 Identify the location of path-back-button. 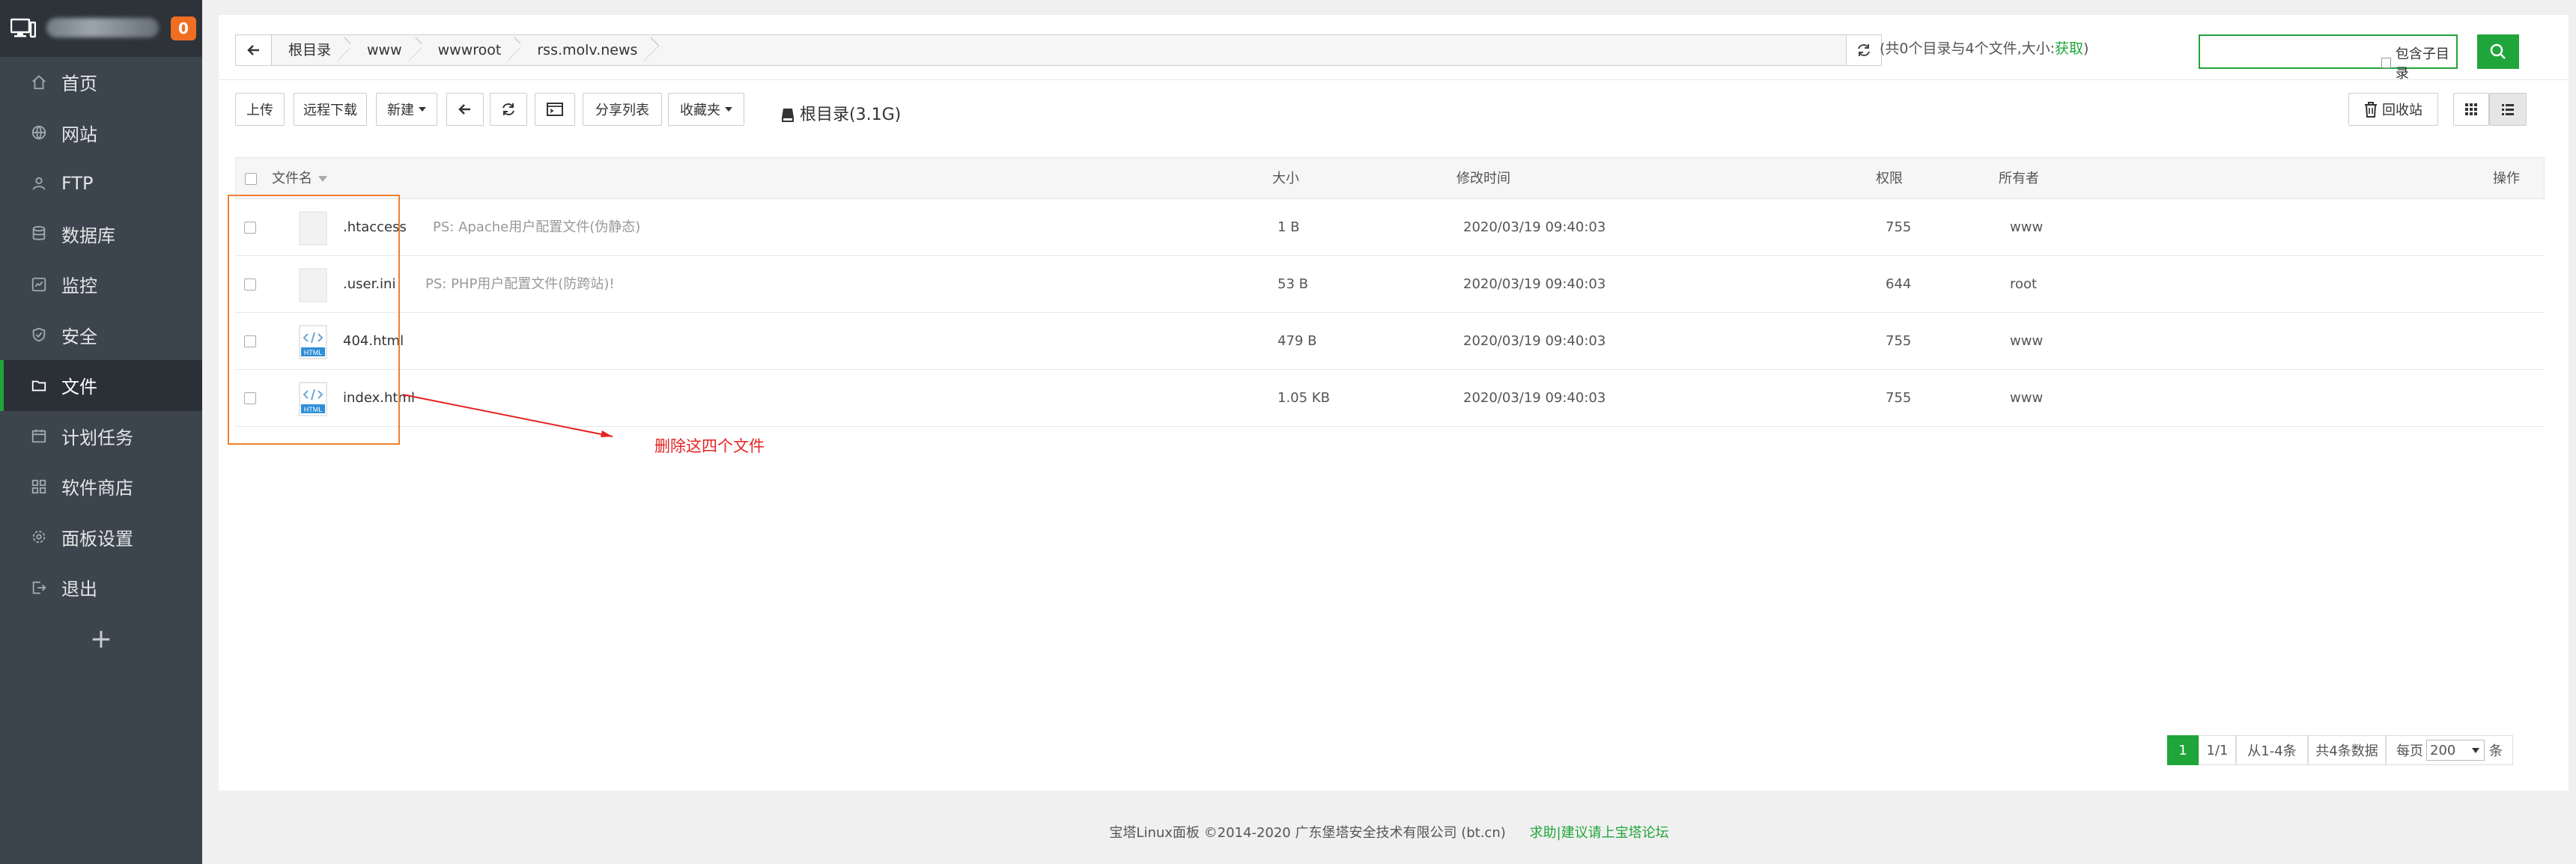
(254, 50).